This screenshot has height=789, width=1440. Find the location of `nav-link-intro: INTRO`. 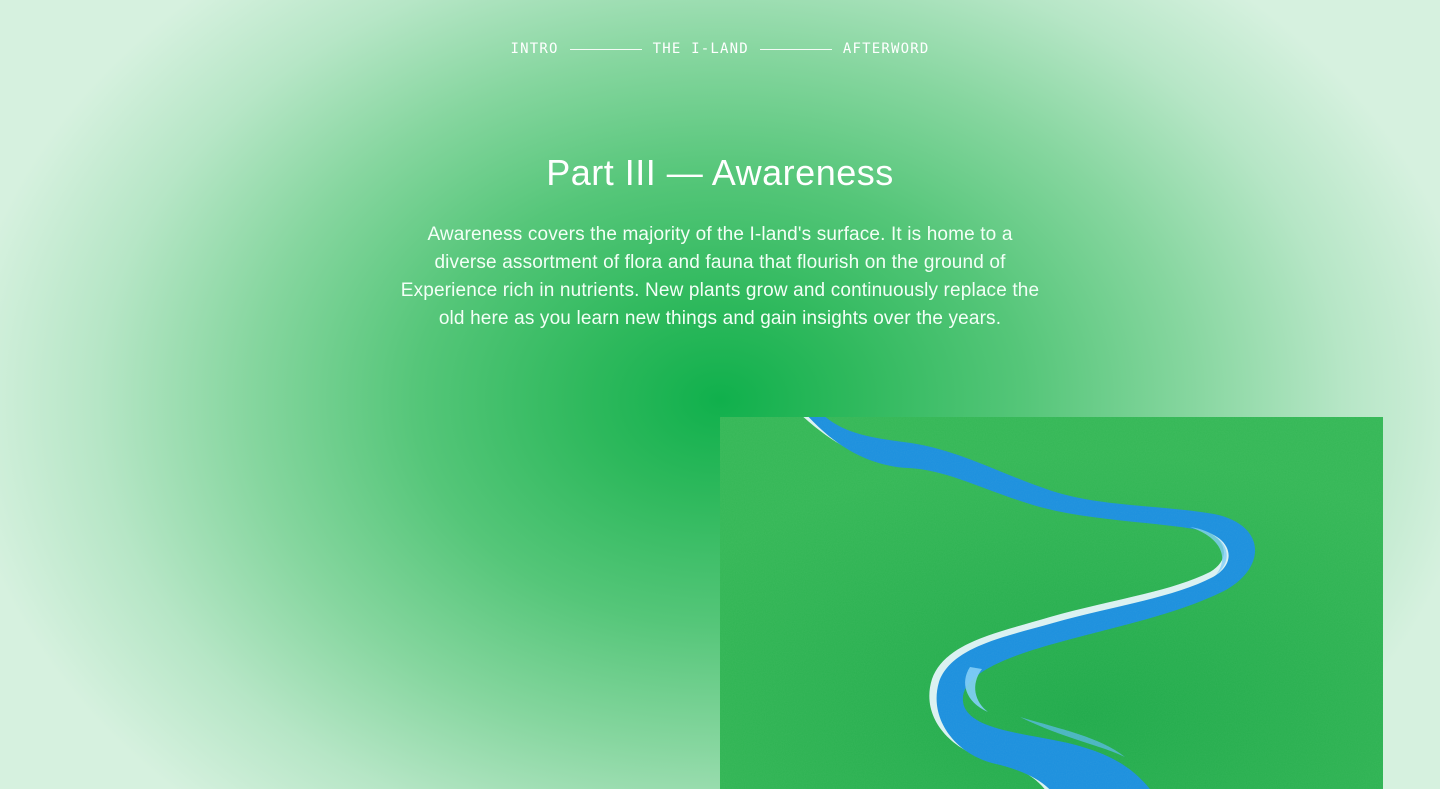

nav-link-intro: INTRO is located at coordinates (534, 49).